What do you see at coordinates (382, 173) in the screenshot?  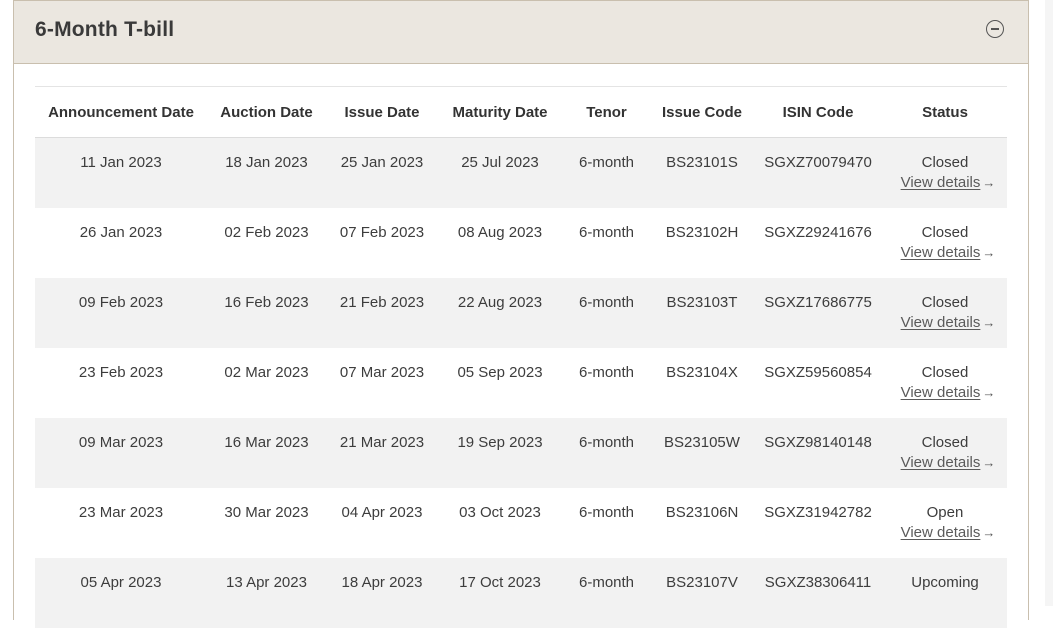 I see `table-cell: 25 Jan 2023` at bounding box center [382, 173].